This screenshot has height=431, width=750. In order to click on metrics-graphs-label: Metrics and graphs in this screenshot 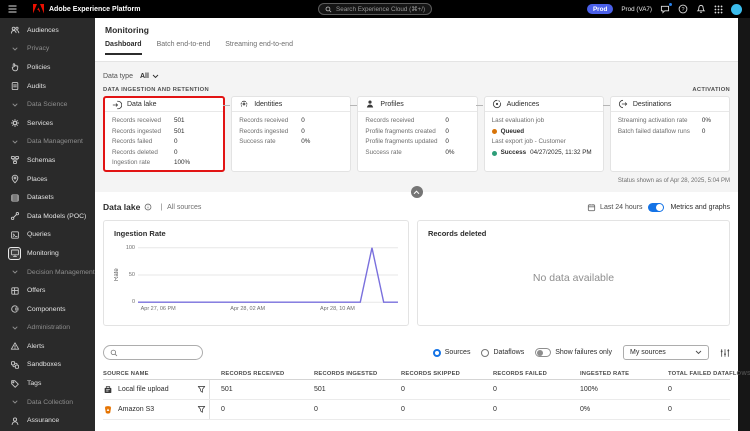, I will do `click(700, 207)`.